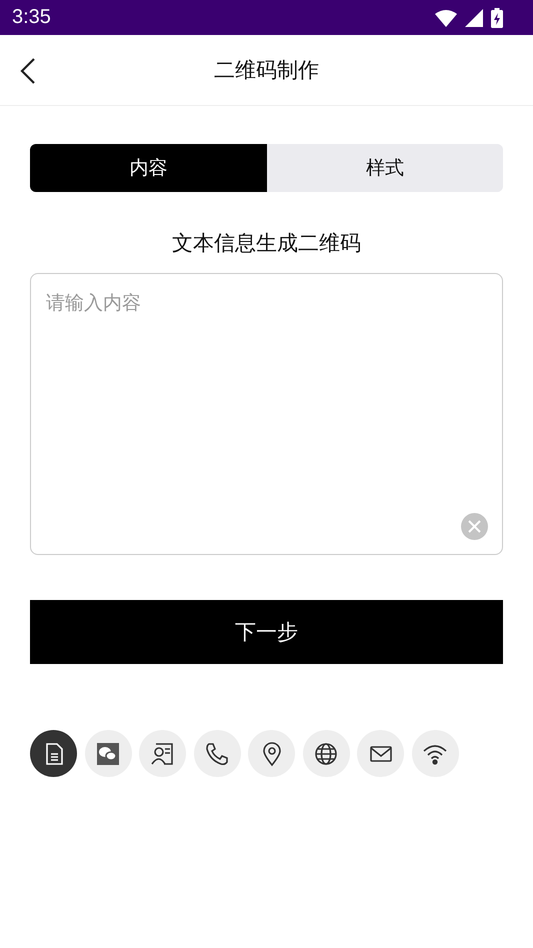 The width and height of the screenshot is (533, 948). I want to click on section-heading: 文本信息生成二维码, so click(266, 243).